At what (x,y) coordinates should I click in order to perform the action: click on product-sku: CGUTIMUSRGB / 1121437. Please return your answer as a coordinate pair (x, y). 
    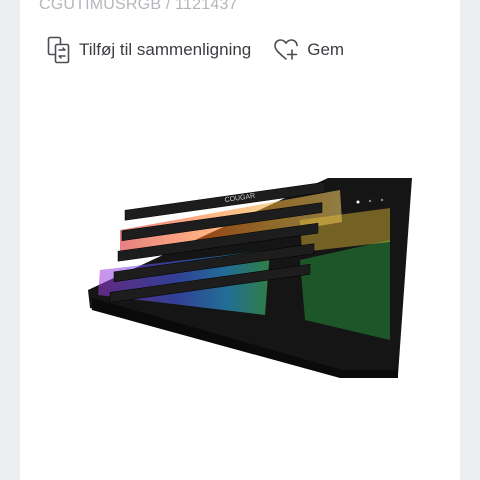
    Looking at the image, I should click on (138, 6).